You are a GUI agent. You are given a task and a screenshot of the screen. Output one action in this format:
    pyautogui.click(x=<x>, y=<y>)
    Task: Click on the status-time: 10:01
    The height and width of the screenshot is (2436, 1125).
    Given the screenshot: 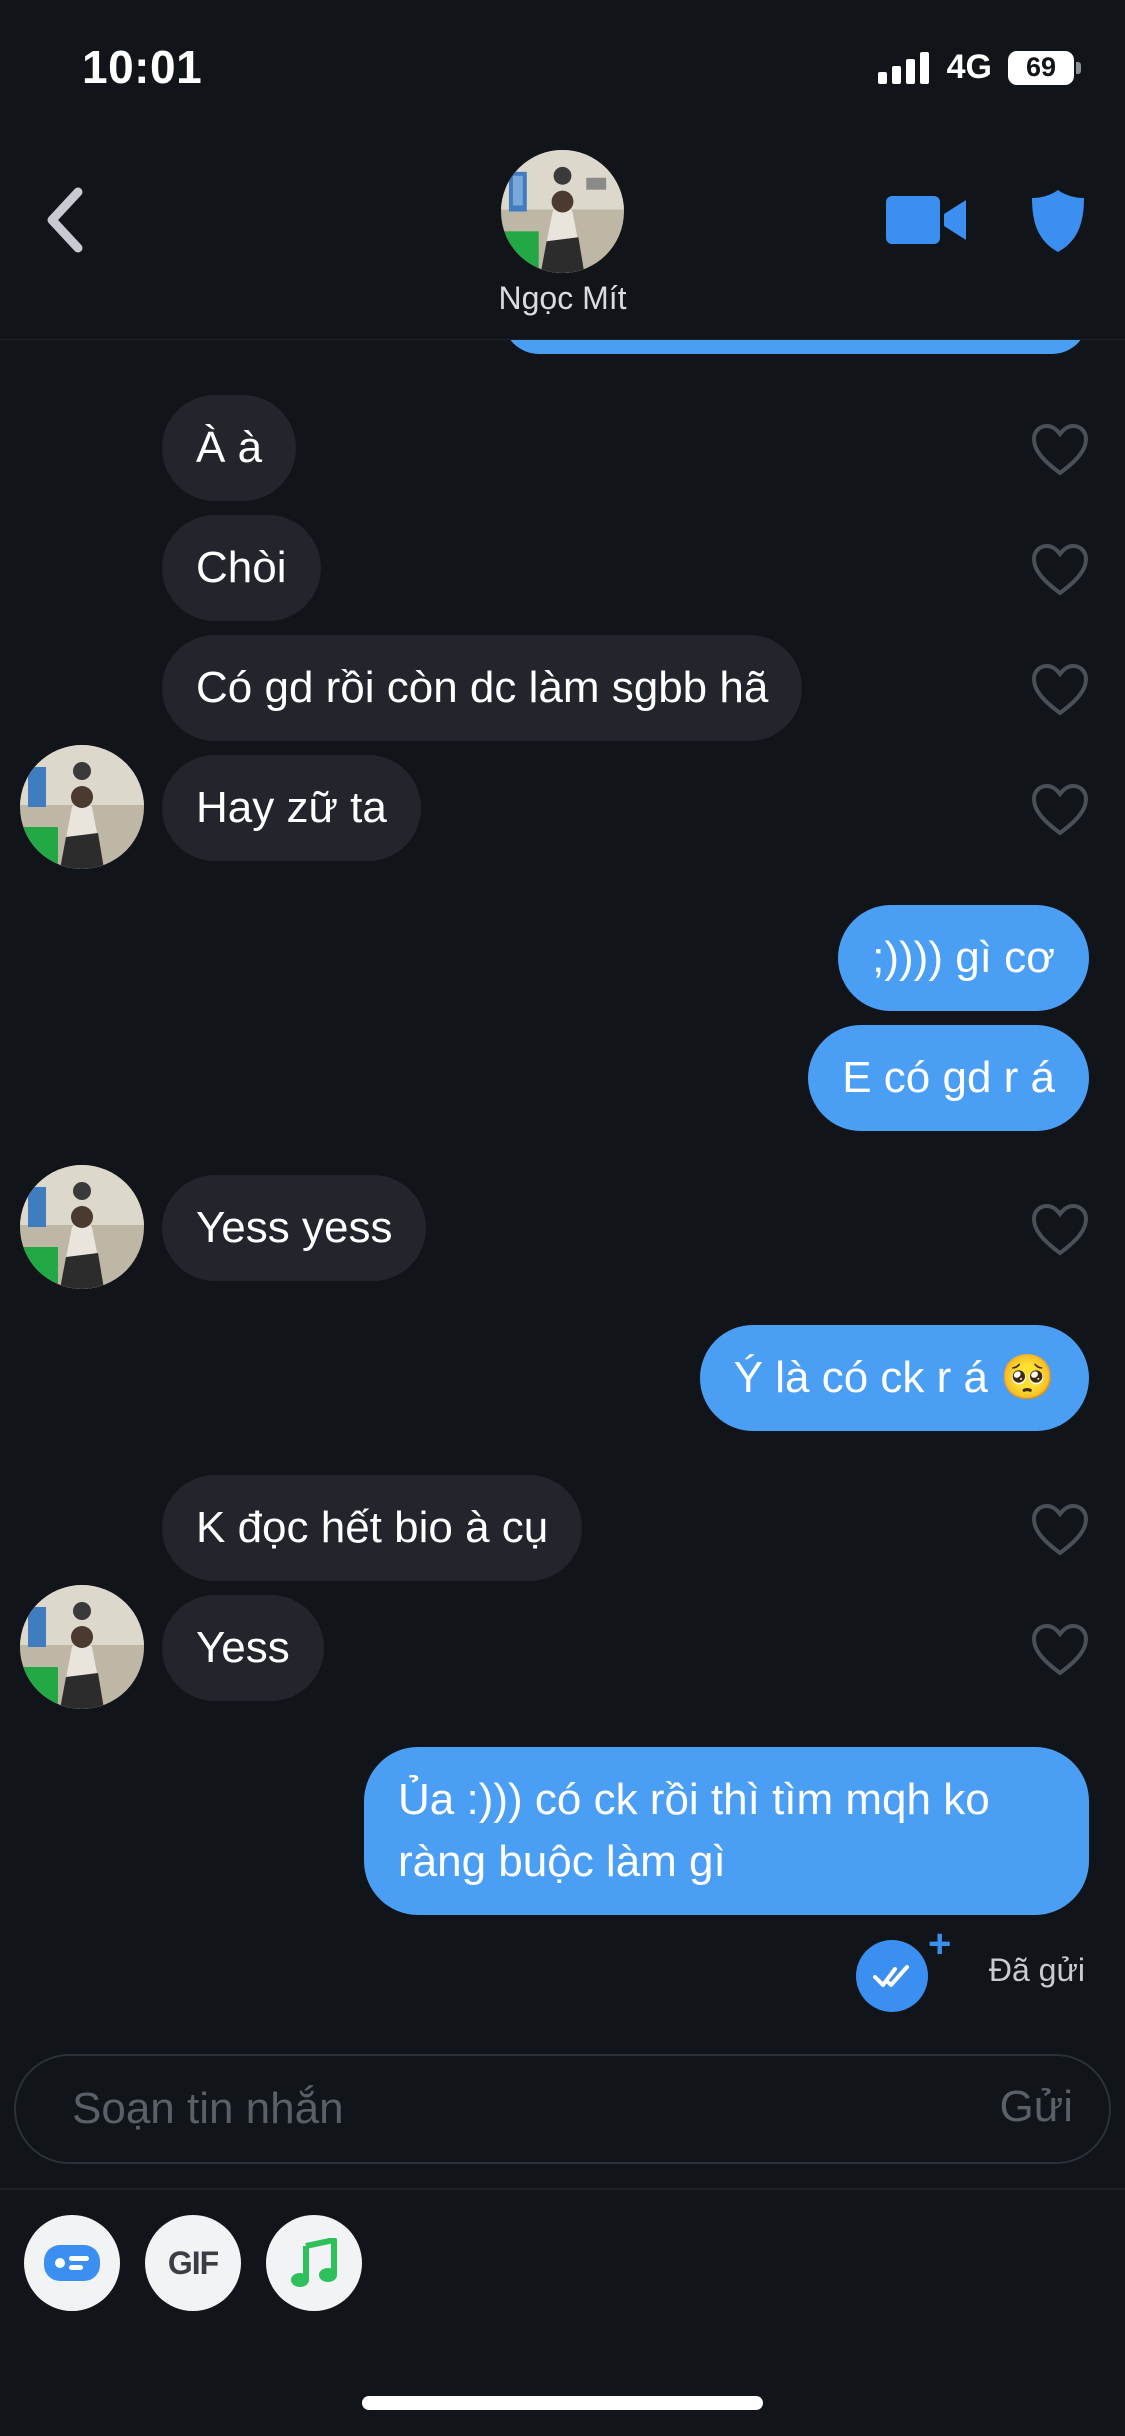 What is the action you would take?
    pyautogui.click(x=142, y=67)
    